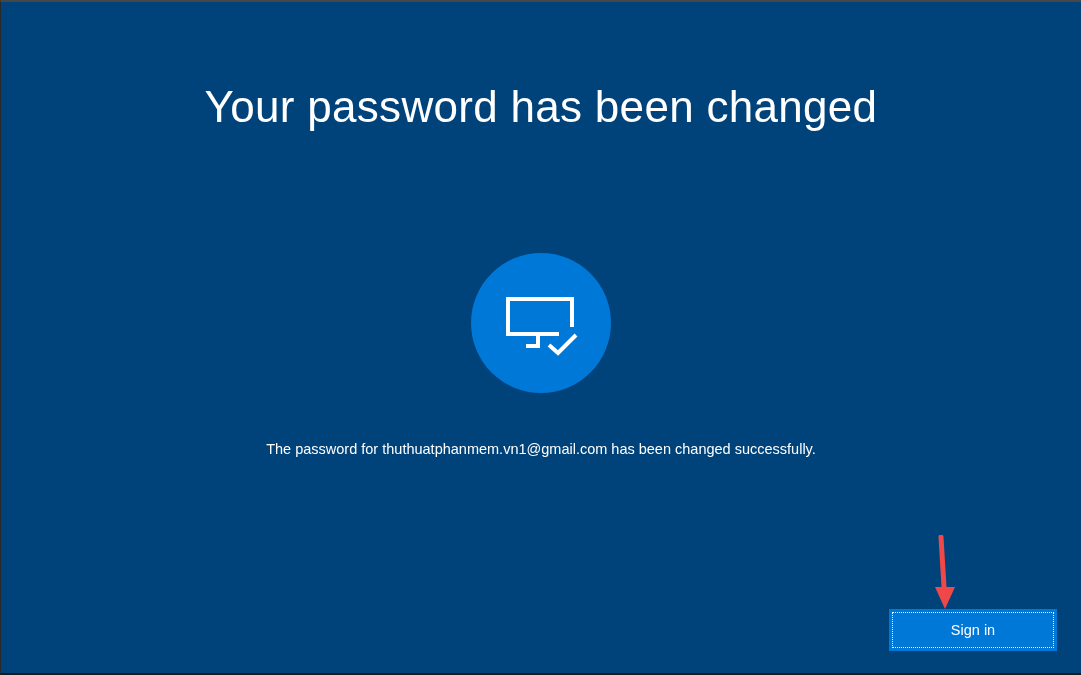 The image size is (1081, 675). What do you see at coordinates (541, 107) in the screenshot?
I see `page-title: Your password has been changed` at bounding box center [541, 107].